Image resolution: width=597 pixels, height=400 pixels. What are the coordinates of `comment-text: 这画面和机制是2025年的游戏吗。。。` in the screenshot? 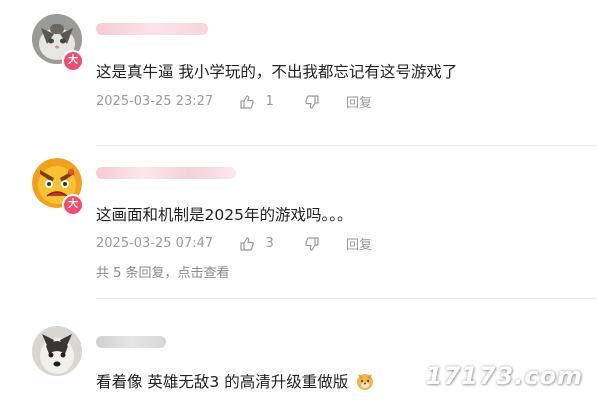 It's located at (224, 215).